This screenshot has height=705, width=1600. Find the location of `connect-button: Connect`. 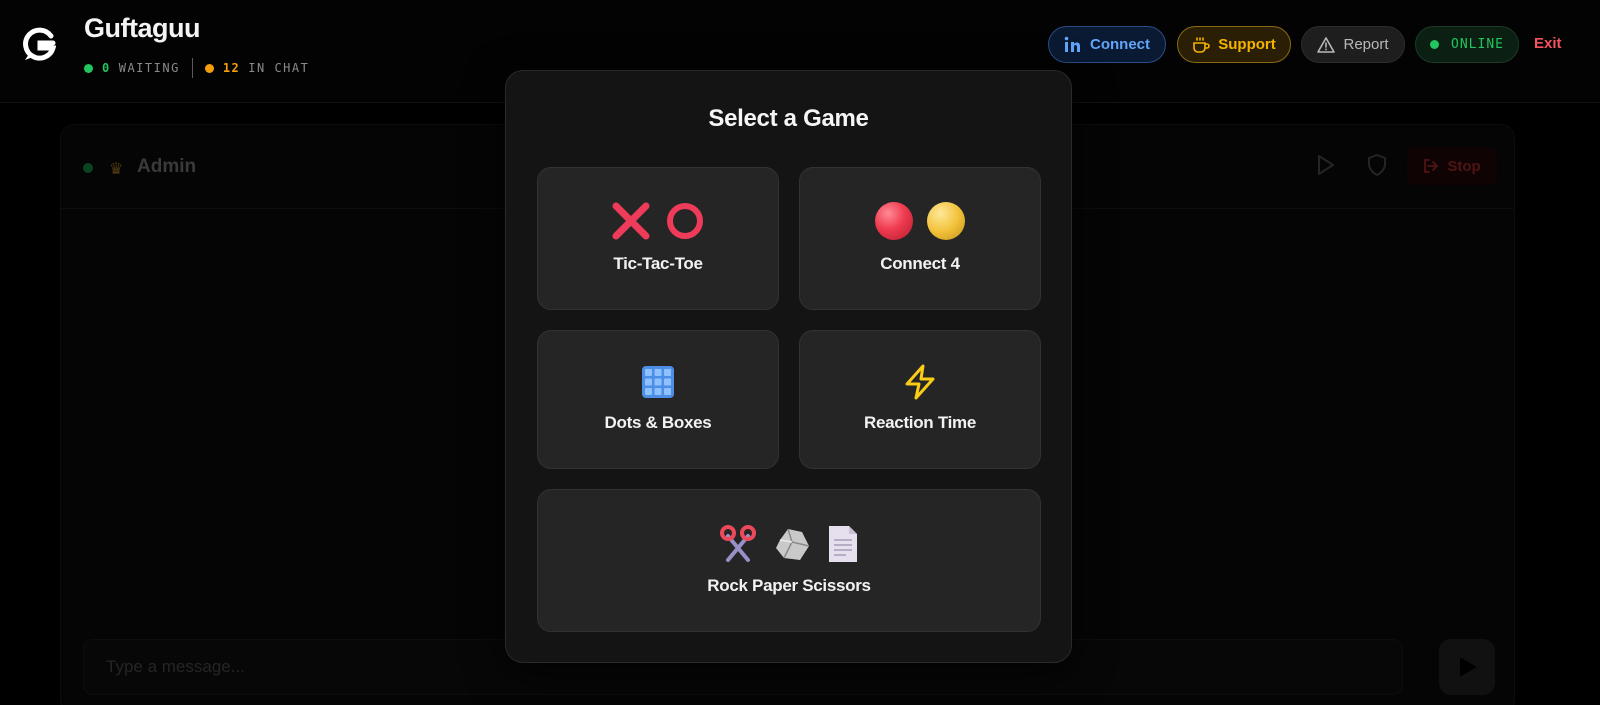

connect-button: Connect is located at coordinates (1107, 44).